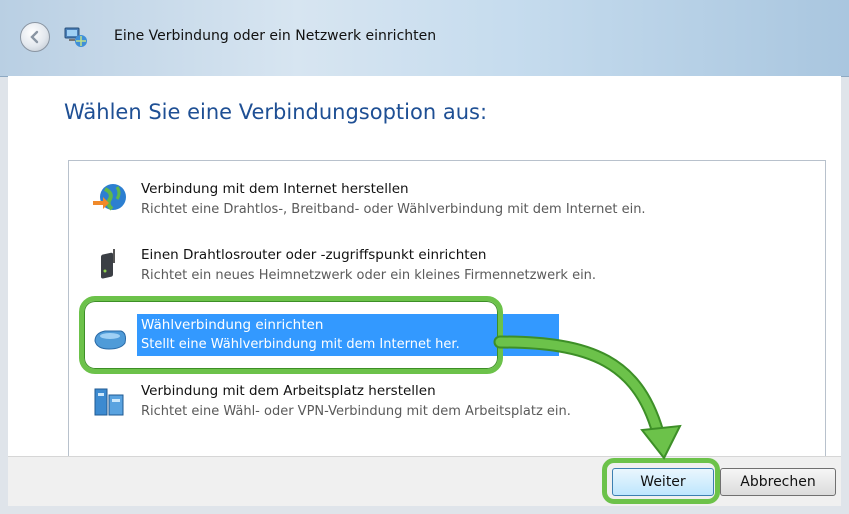  What do you see at coordinates (276, 112) in the screenshot?
I see `page-heading: Wählen Sie eine Verbindungsoption aus:` at bounding box center [276, 112].